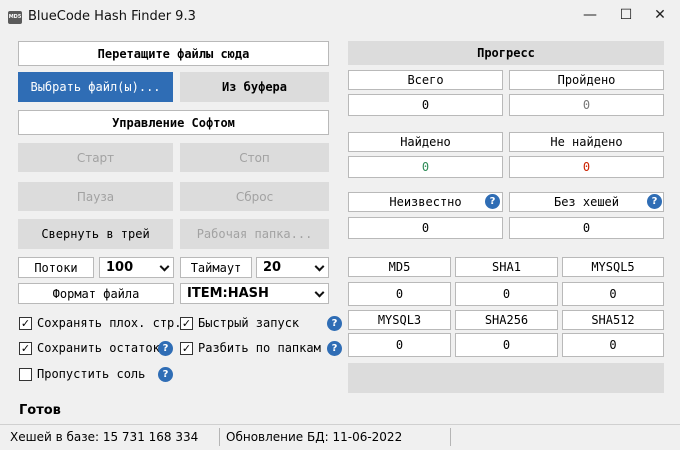  I want to click on skip-salt-checkbox, so click(25, 374).